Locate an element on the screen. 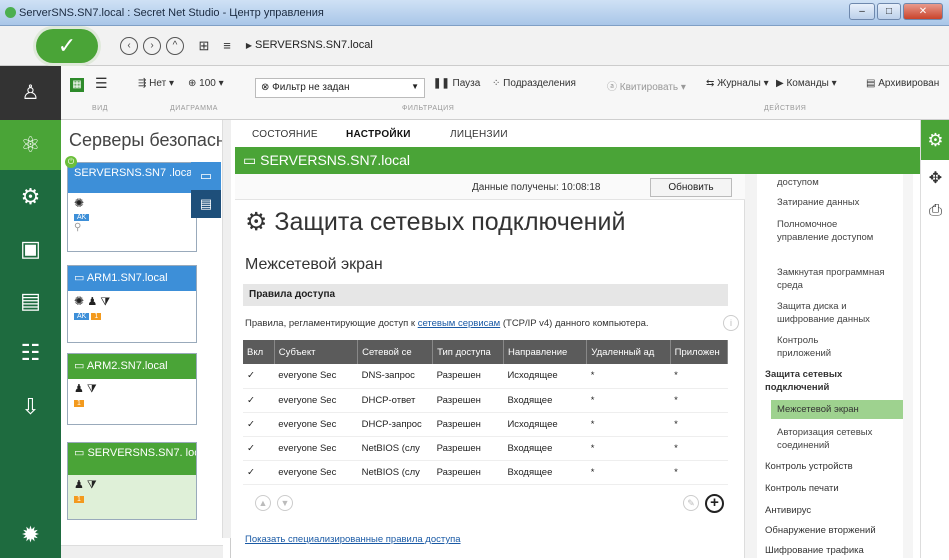 The image size is (949, 560). logs-button: ⇆ Журналы ▾ is located at coordinates (737, 83).